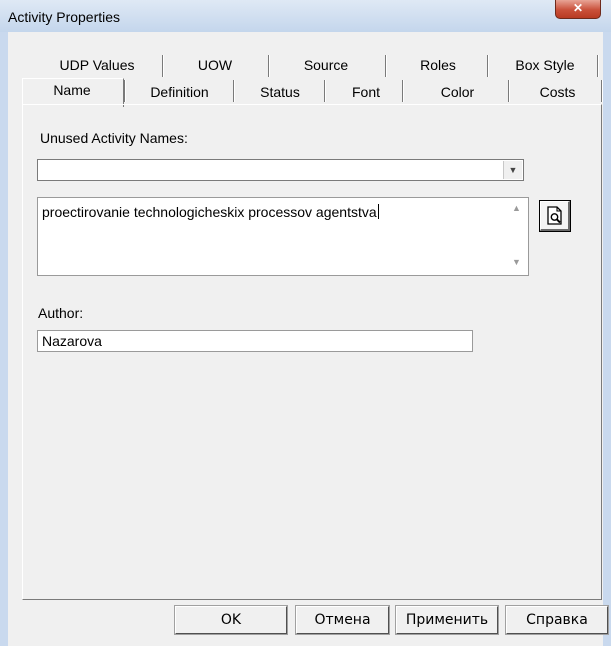  I want to click on help-button: Справка, so click(557, 620).